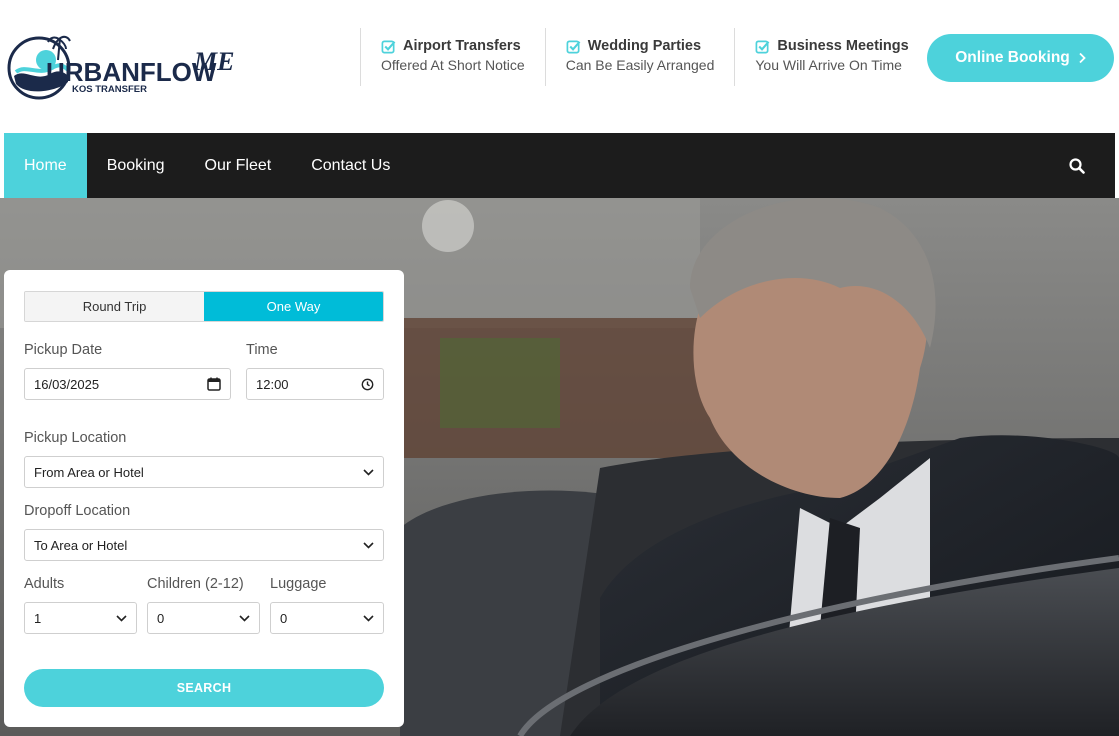  What do you see at coordinates (644, 46) in the screenshot?
I see `feature-title: Wedding Parties` at bounding box center [644, 46].